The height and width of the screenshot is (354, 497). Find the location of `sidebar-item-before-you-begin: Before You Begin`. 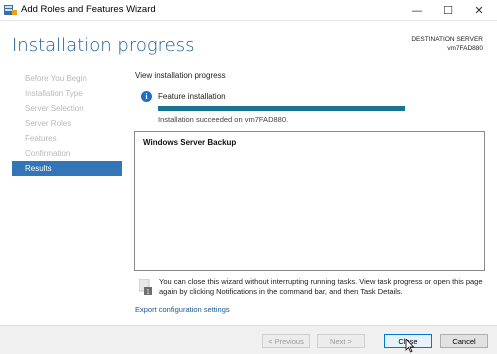

sidebar-item-before-you-begin: Before You Begin is located at coordinates (67, 78).